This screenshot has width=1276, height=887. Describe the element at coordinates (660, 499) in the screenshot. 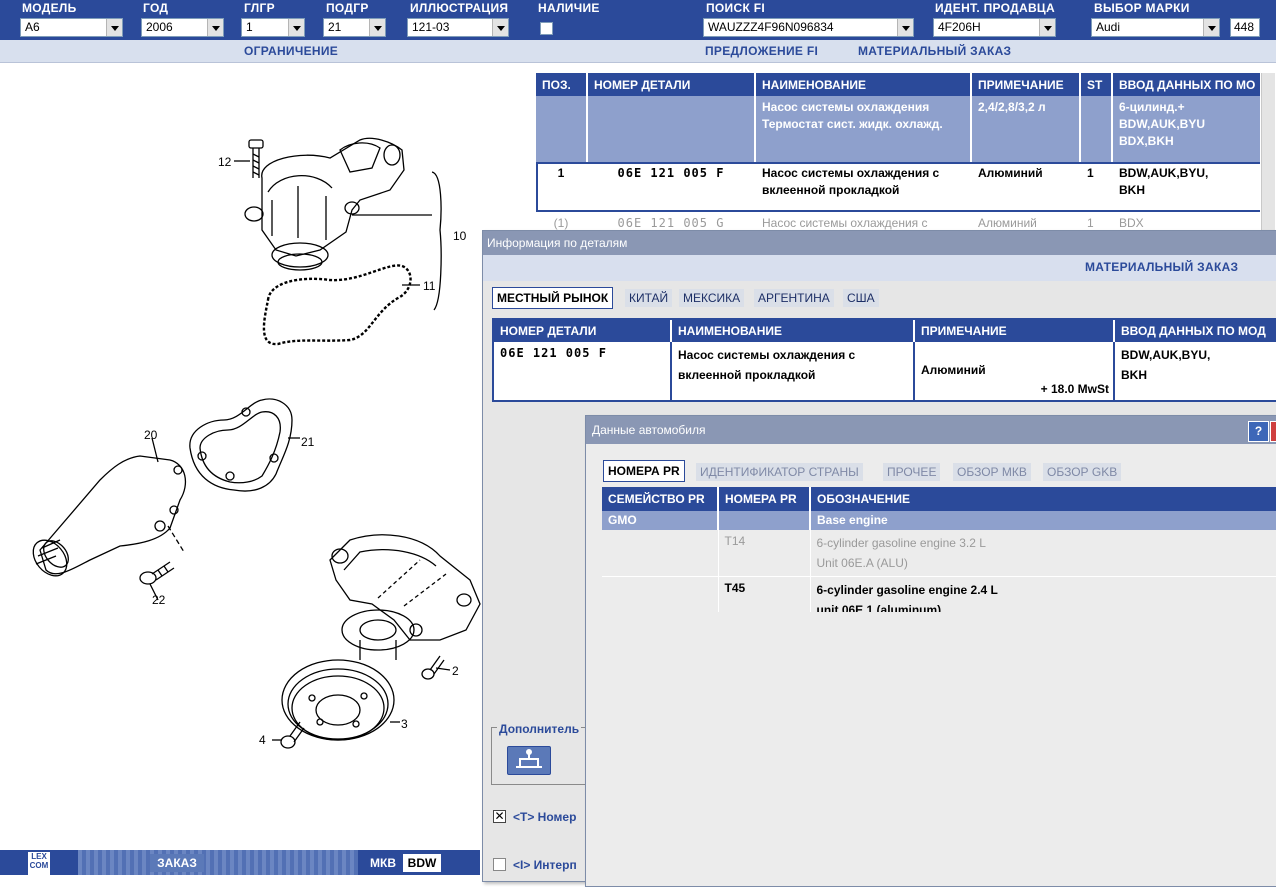

I see `col-pr-family: СЕМЕЙСТВО PR` at that location.